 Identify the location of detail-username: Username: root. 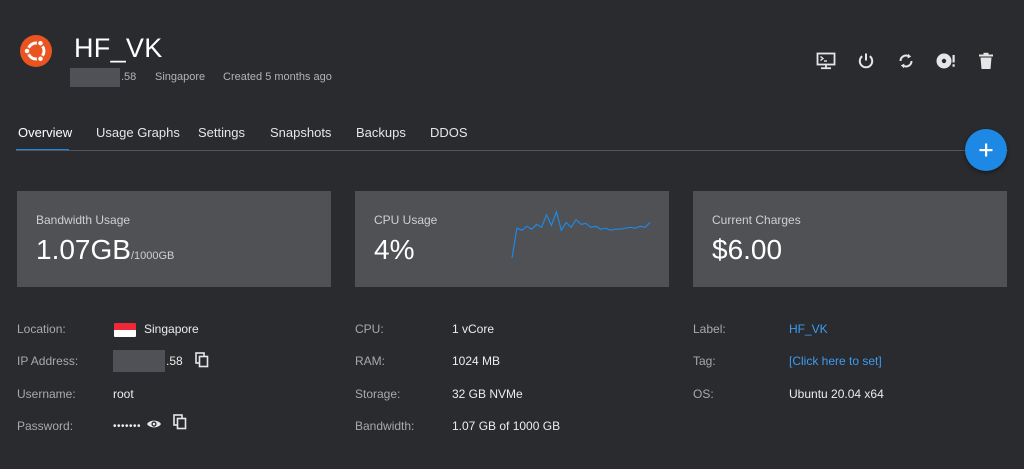
(177, 396).